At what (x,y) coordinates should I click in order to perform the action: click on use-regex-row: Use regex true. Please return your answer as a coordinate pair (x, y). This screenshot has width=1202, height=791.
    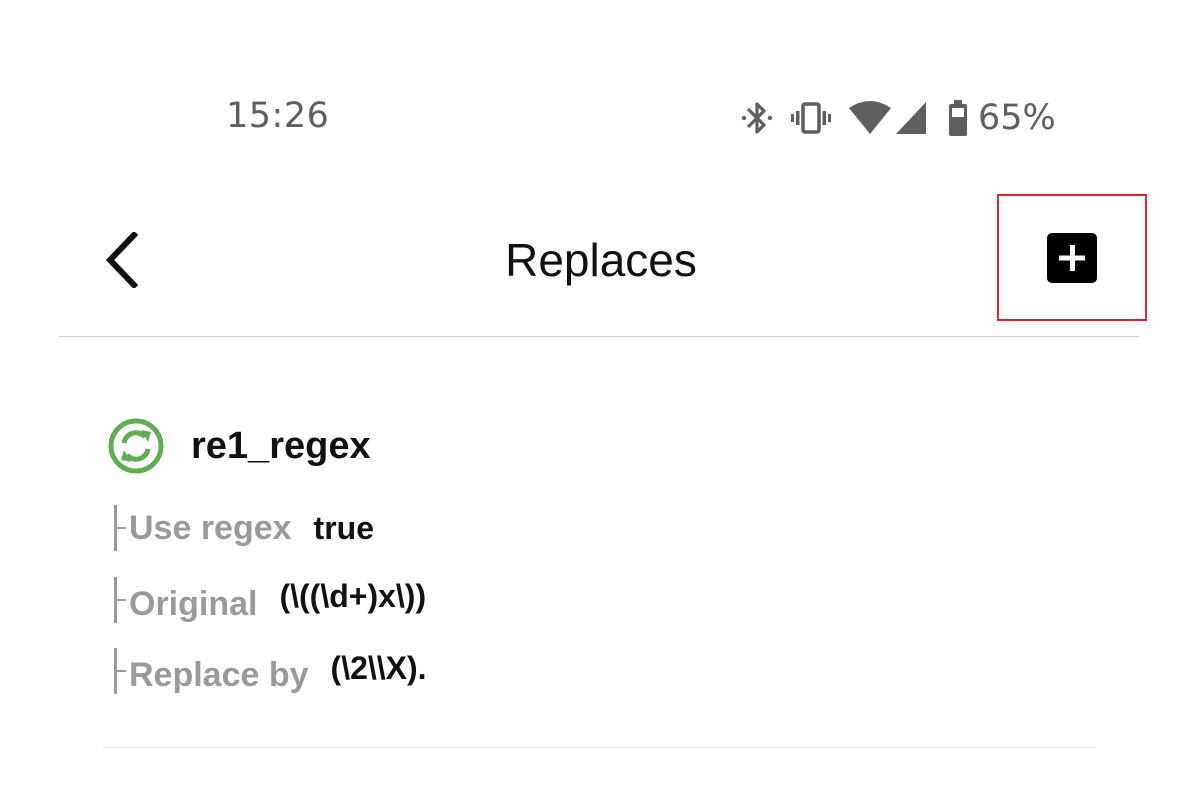
    Looking at the image, I should click on (244, 528).